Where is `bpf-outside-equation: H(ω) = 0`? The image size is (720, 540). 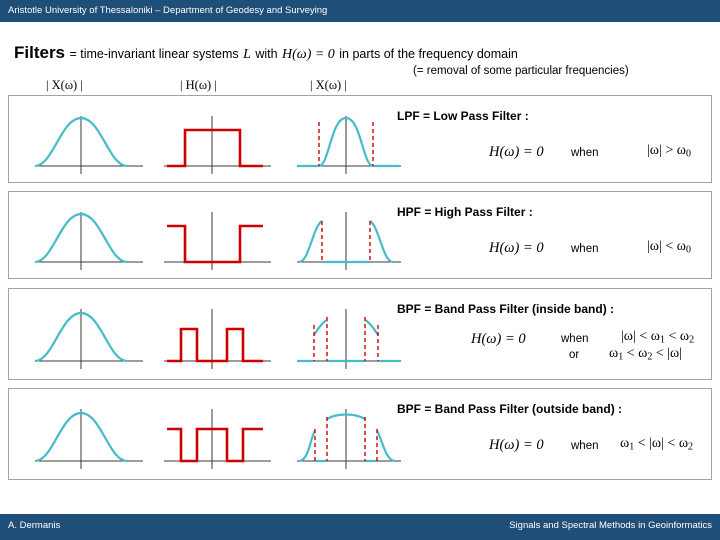
bpf-outside-equation: H(ω) = 0 is located at coordinates (516, 445).